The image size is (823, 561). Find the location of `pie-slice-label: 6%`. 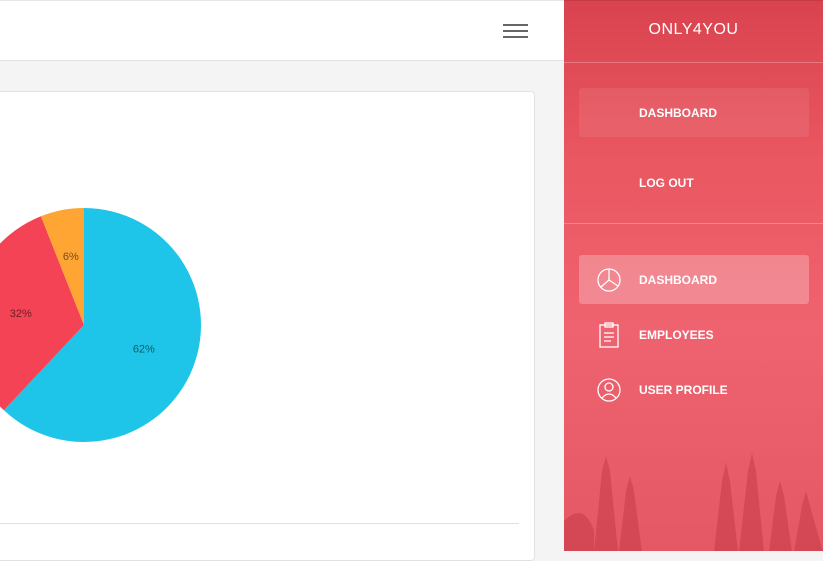

pie-slice-label: 6% is located at coordinates (71, 257).